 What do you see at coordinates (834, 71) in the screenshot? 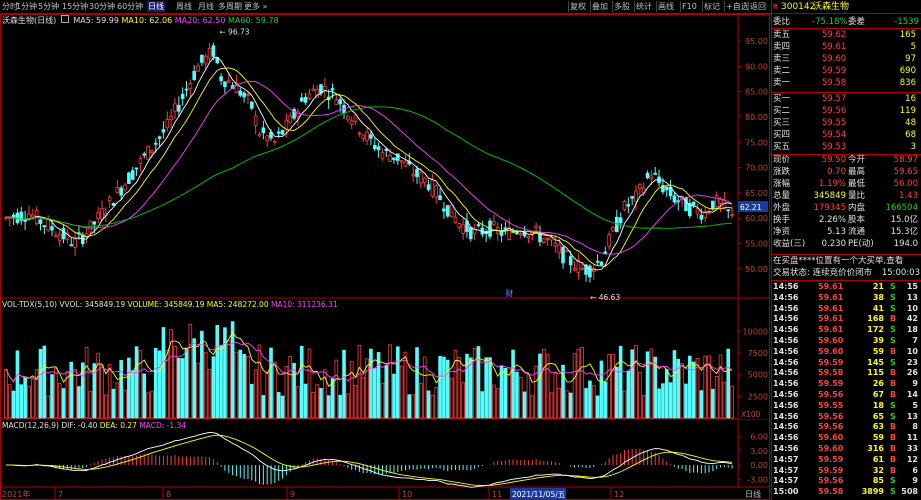
I see `ask-price: 59.59` at bounding box center [834, 71].